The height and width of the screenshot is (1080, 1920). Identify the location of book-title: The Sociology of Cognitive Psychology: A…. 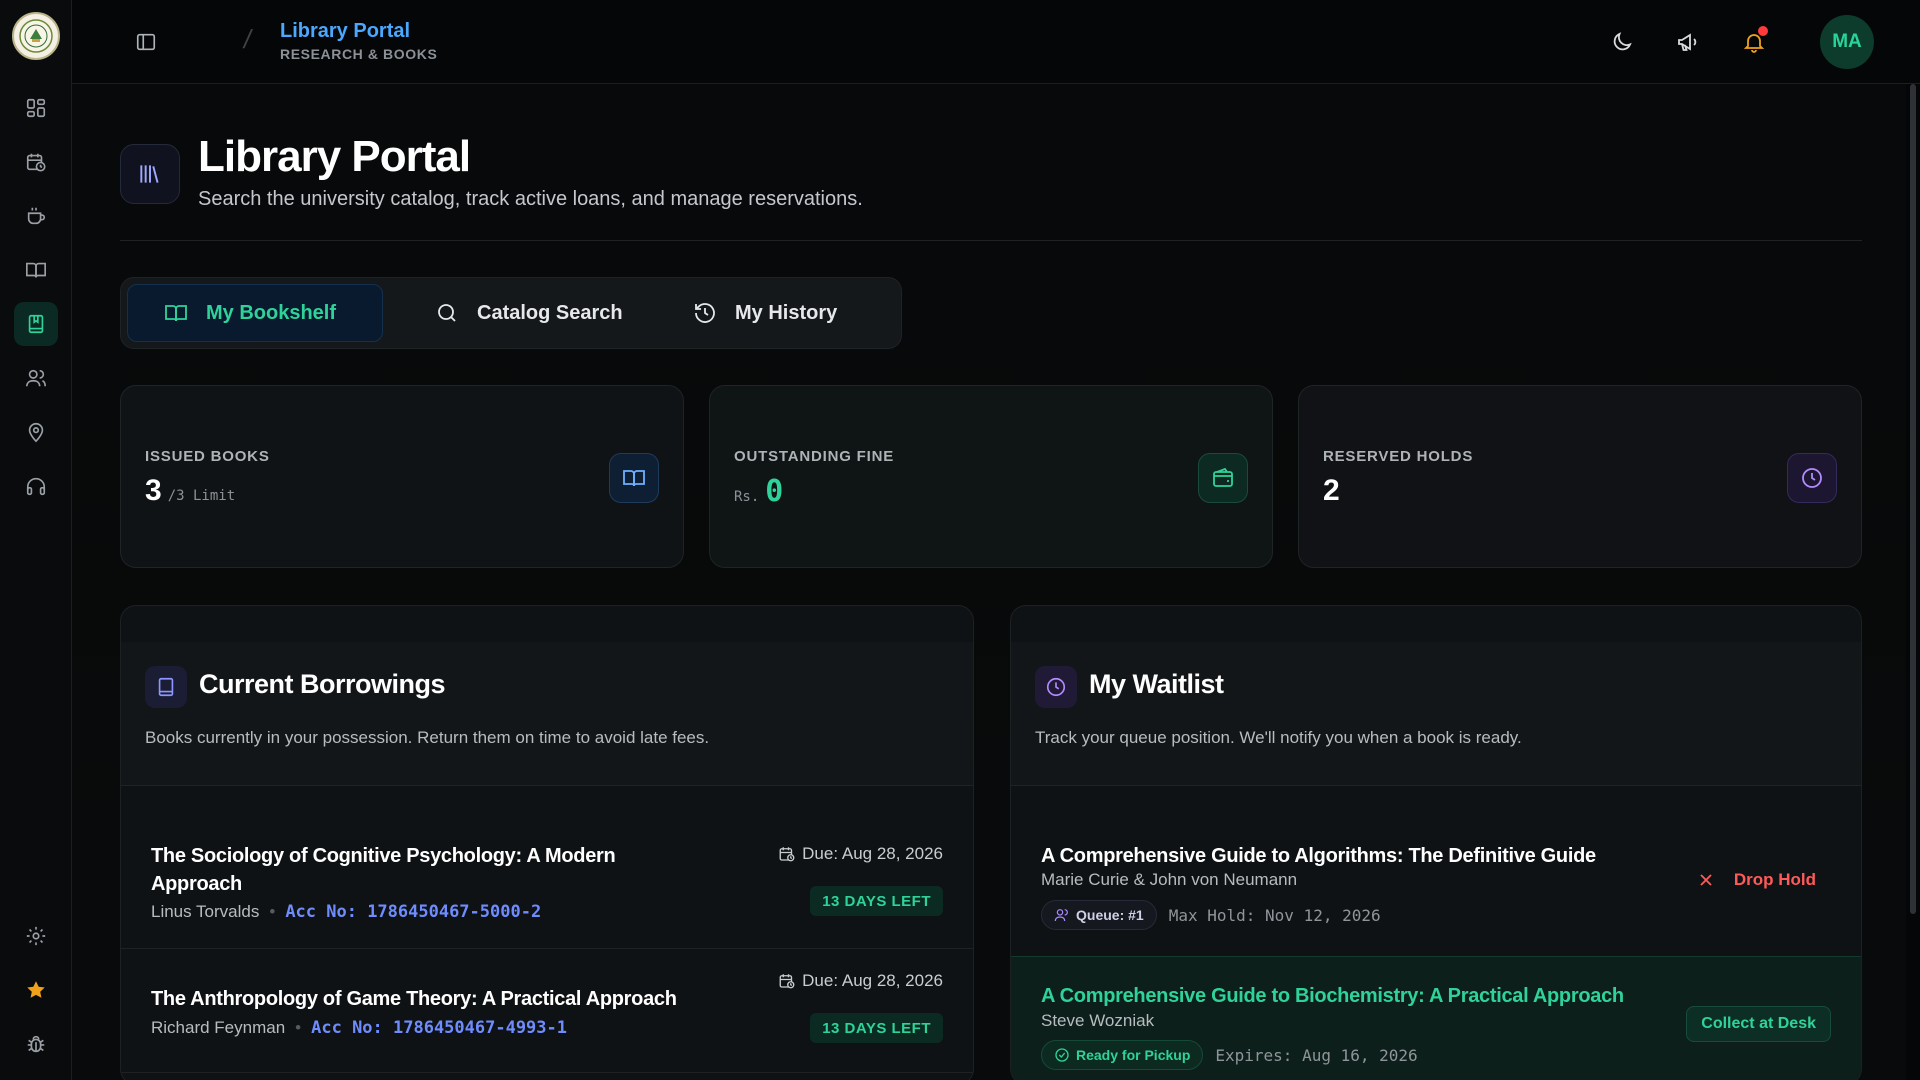
(383, 870).